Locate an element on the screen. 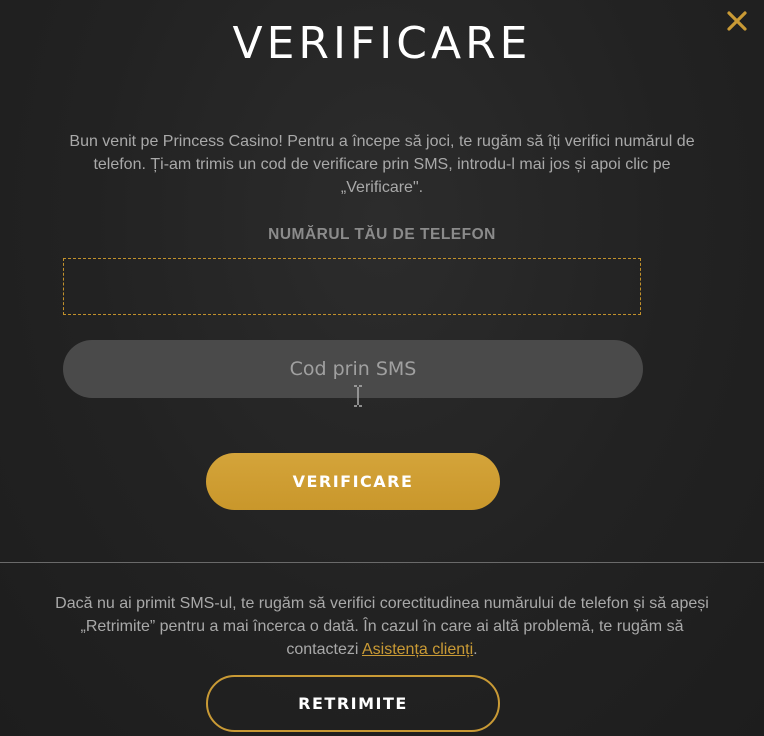  phone-label: NUMĂRUL TĂU DE TELEFON is located at coordinates (382, 234).